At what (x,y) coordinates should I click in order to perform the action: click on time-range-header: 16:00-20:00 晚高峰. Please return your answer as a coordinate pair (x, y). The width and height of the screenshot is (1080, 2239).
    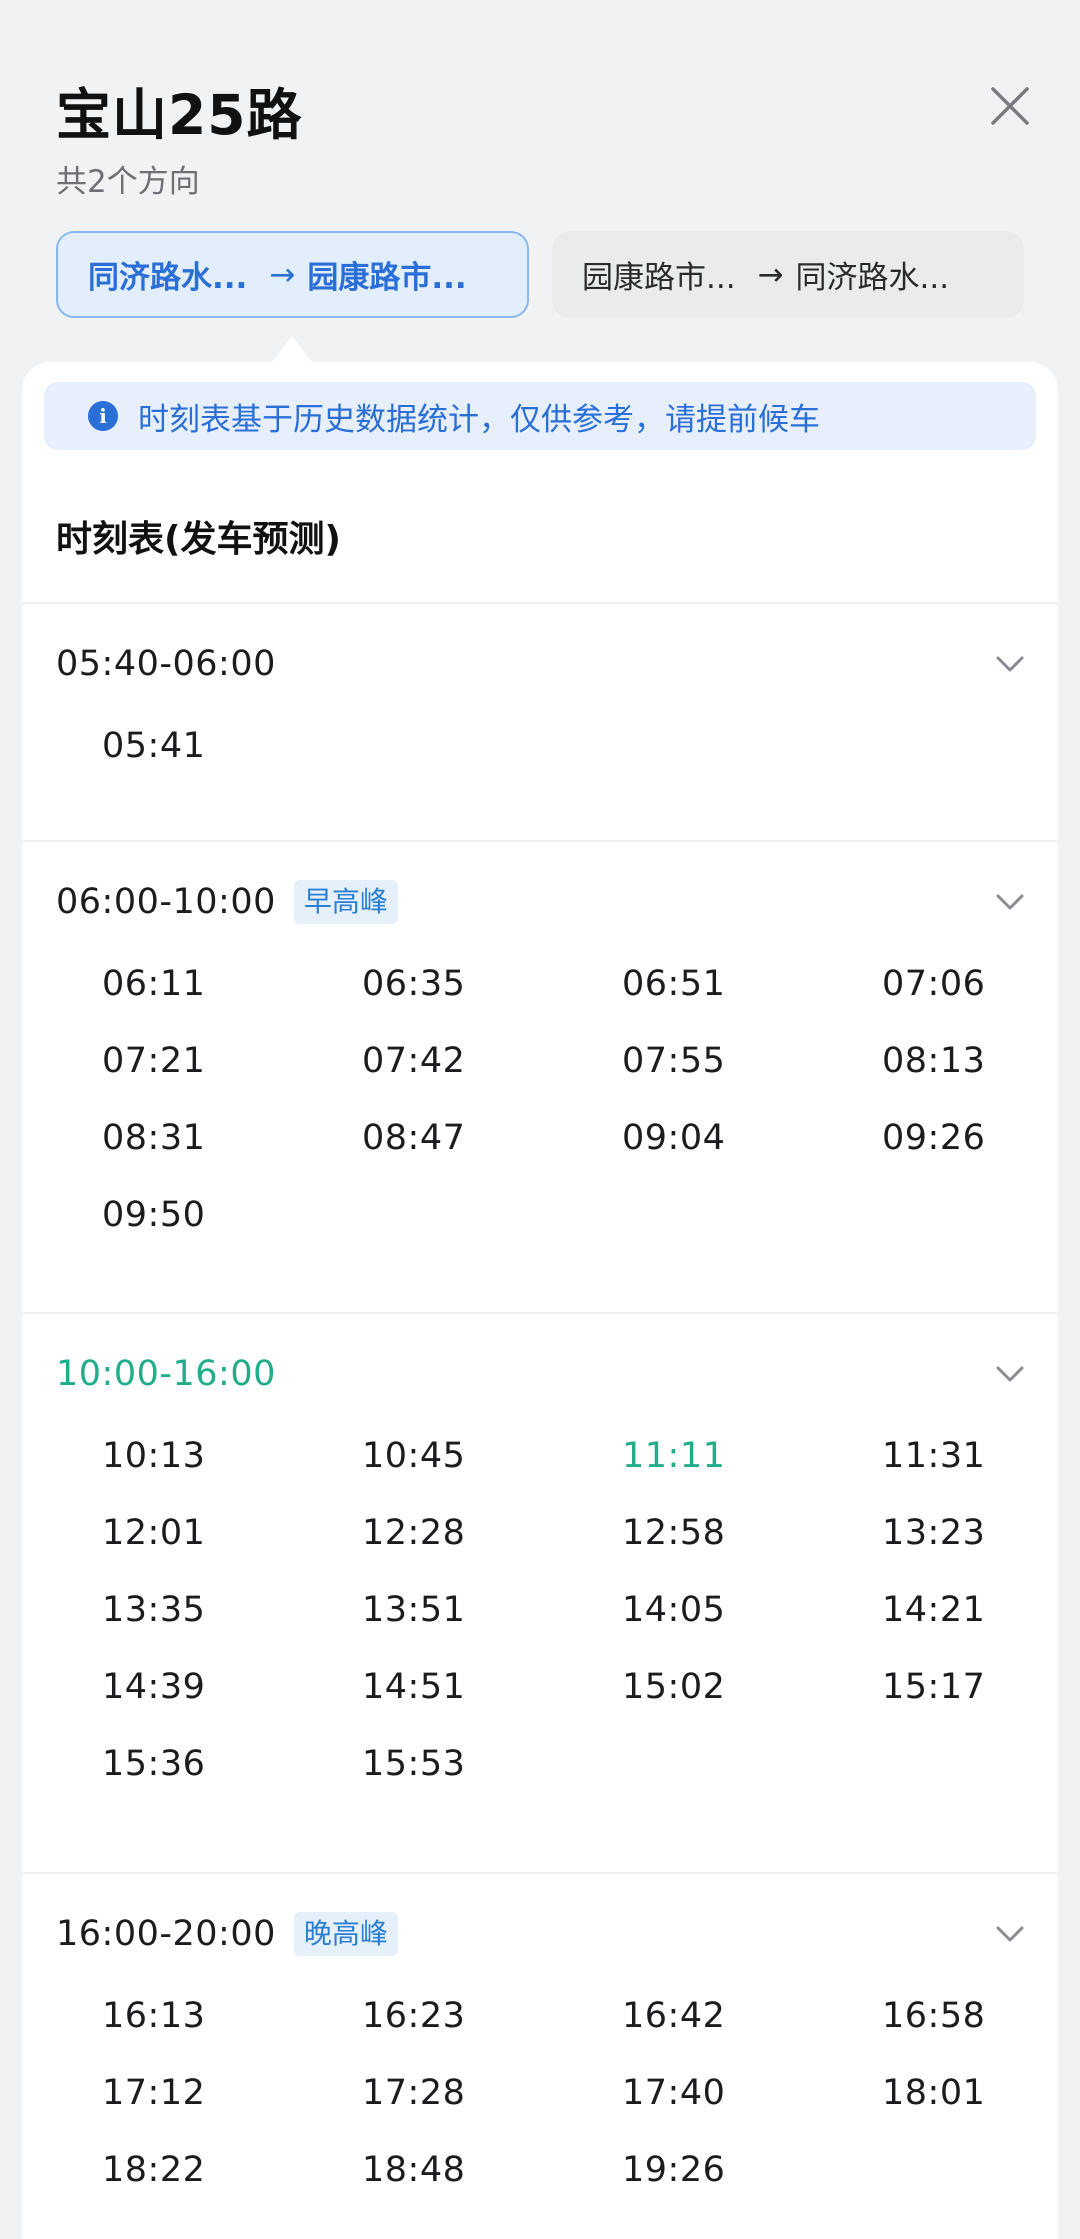
    Looking at the image, I should click on (227, 1934).